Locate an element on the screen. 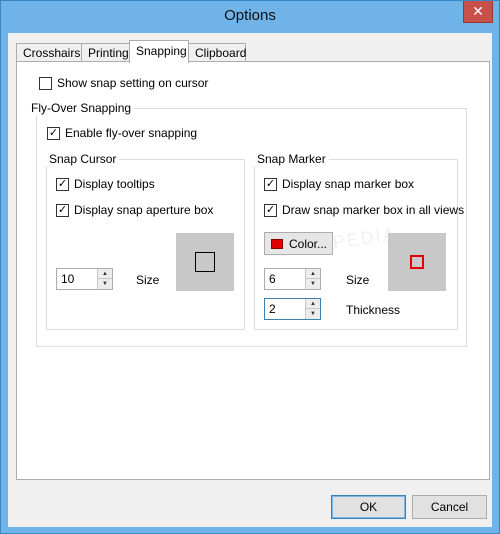 The height and width of the screenshot is (534, 500). marker-box-icon is located at coordinates (417, 262).